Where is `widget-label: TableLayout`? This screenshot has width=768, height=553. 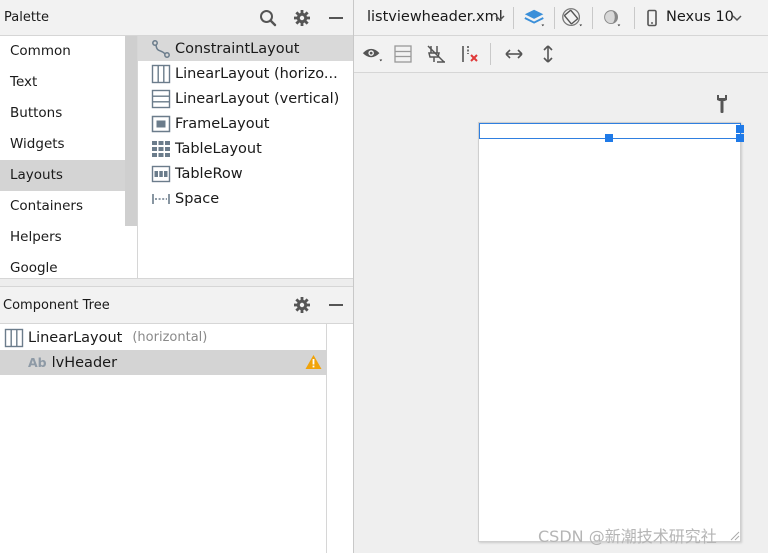 widget-label: TableLayout is located at coordinates (218, 148).